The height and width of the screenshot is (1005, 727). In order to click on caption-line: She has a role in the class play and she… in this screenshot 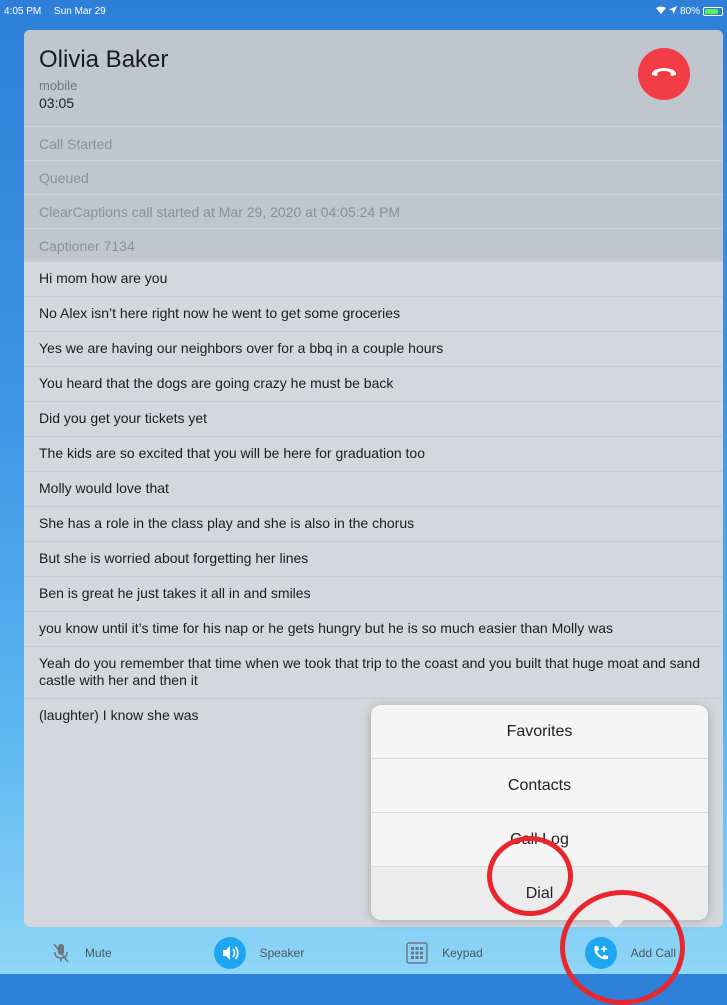, I will do `click(373, 523)`.